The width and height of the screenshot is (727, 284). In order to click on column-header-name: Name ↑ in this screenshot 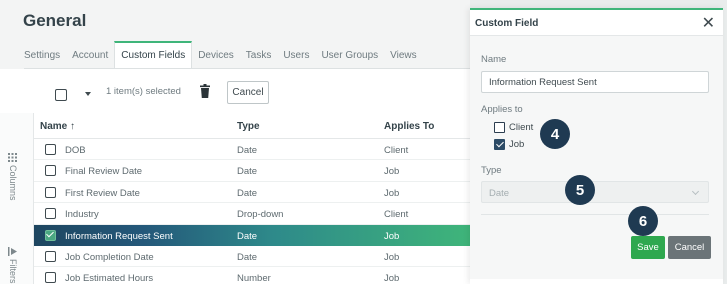, I will do `click(57, 126)`.